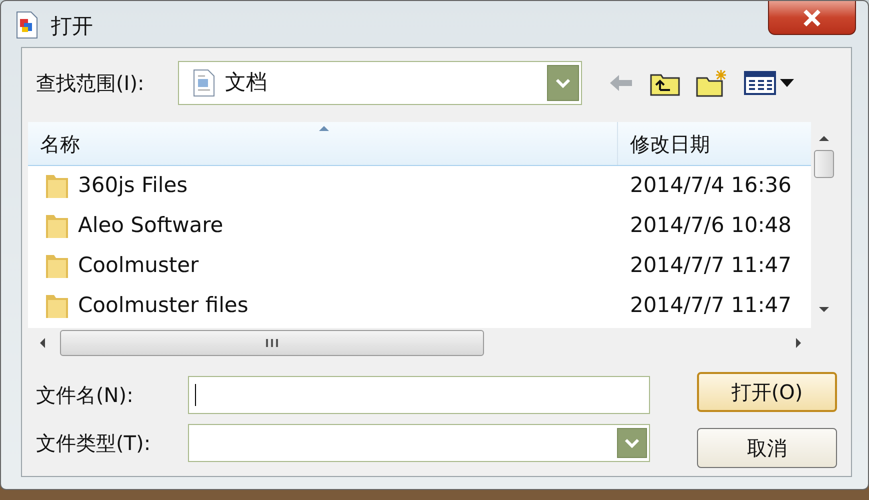 The width and height of the screenshot is (869, 500). Describe the element at coordinates (710, 226) in the screenshot. I see `modified-date: 2014/7/6 10:48` at that location.